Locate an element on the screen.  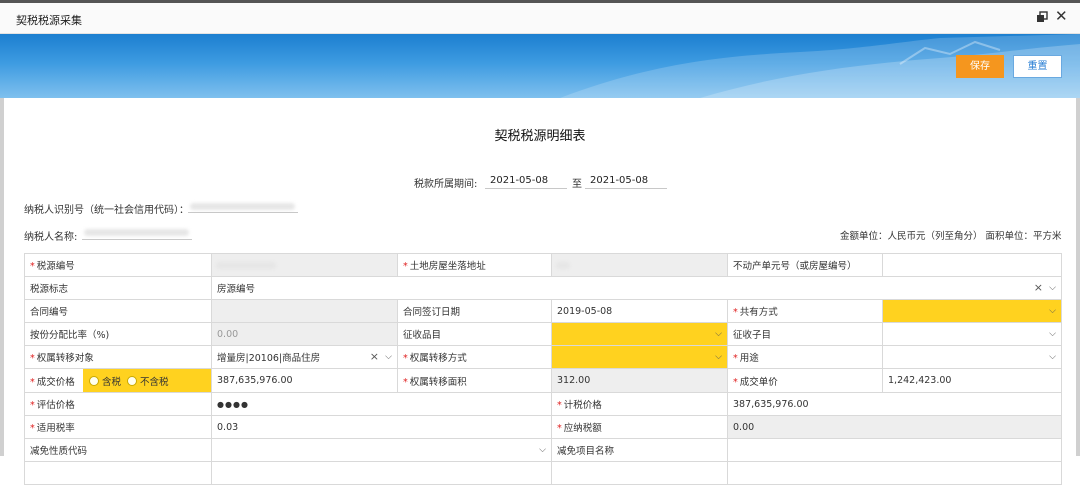
assessed-price-input: ●●●● is located at coordinates (381, 404).